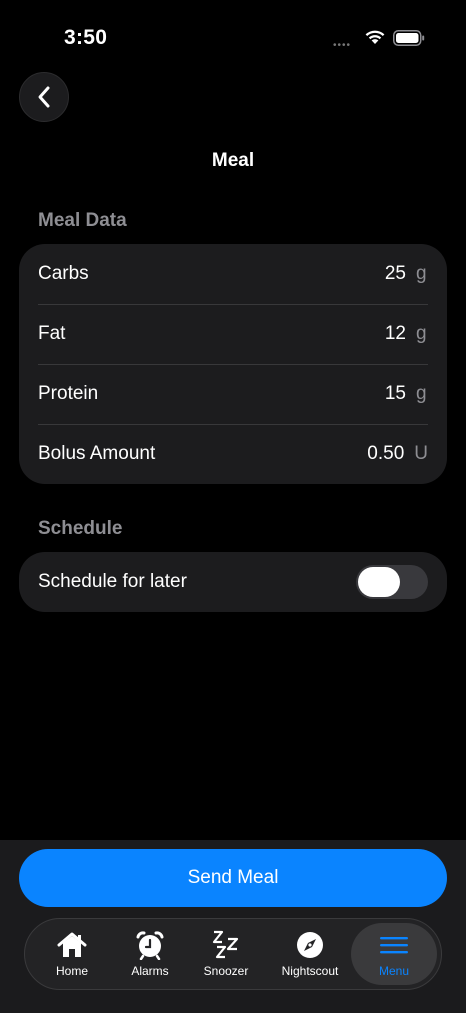  I want to click on protein-row: Protein 15 g, so click(233, 394).